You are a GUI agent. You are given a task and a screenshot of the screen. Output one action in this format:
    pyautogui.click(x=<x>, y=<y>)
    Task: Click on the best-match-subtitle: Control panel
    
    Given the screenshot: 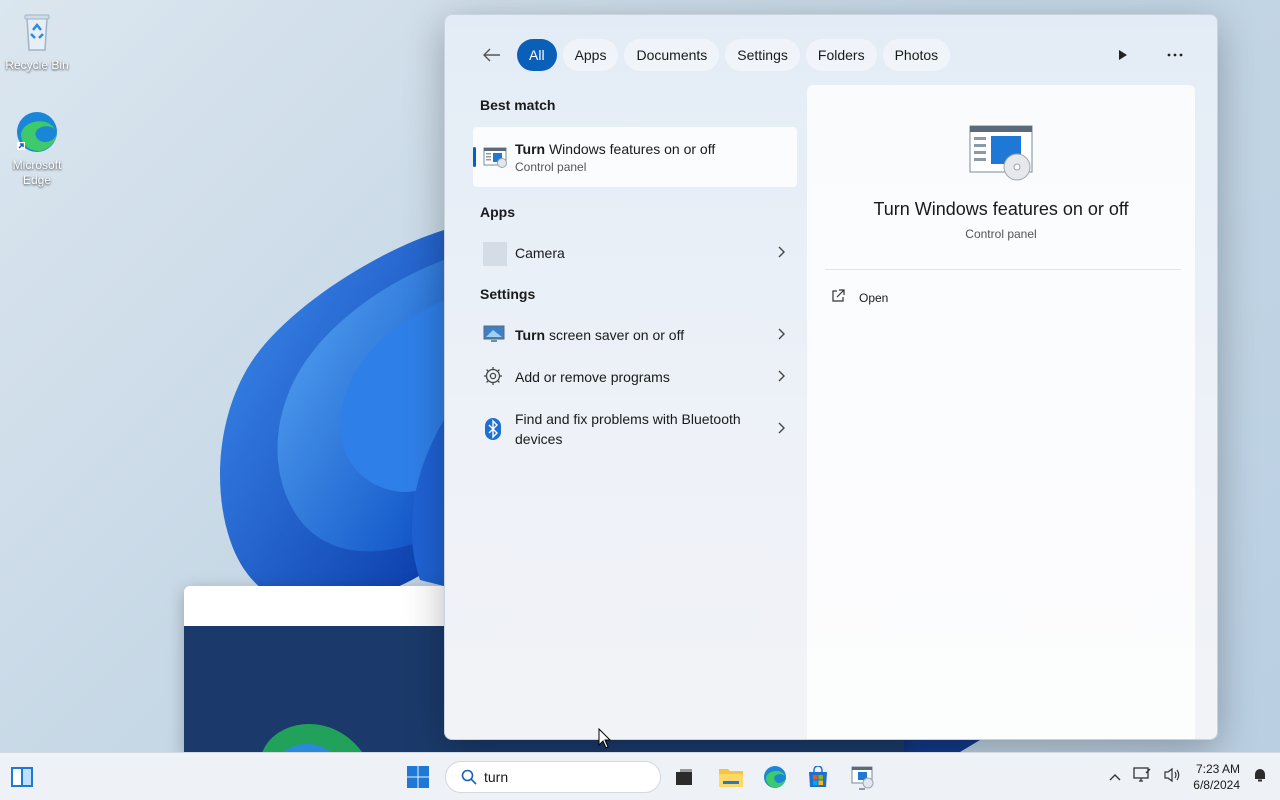 What is the action you would take?
    pyautogui.click(x=551, y=167)
    